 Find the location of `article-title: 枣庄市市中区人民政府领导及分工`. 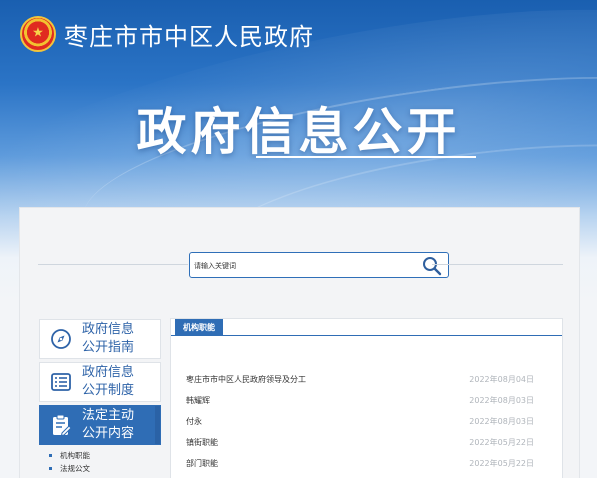

article-title: 枣庄市市中区人民政府领导及分工 is located at coordinates (246, 379).